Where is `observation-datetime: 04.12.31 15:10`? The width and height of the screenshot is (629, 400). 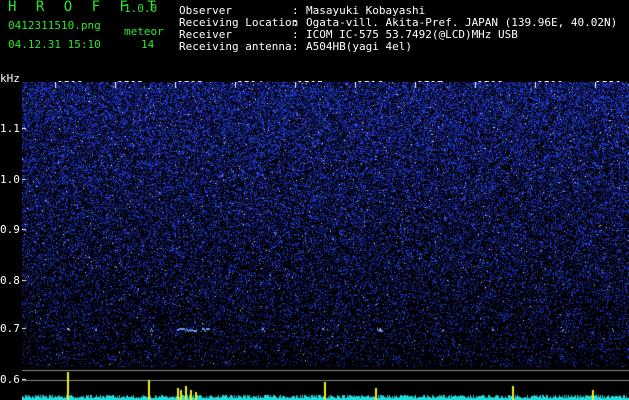 observation-datetime: 04.12.31 15:10 is located at coordinates (54, 44).